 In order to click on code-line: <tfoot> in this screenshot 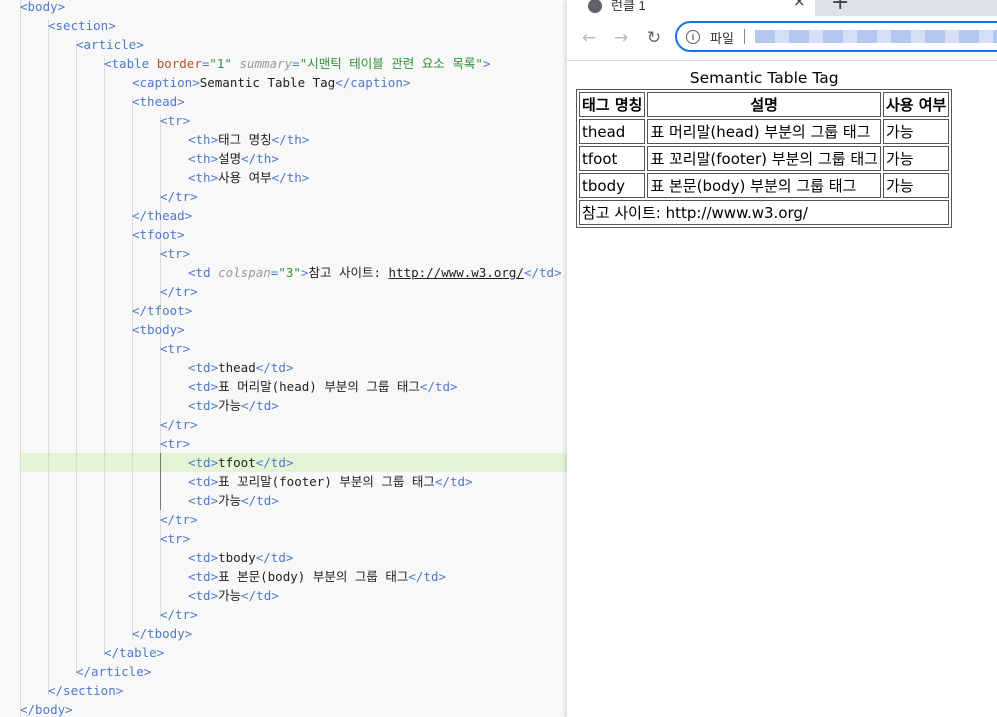, I will do `click(158, 234)`.